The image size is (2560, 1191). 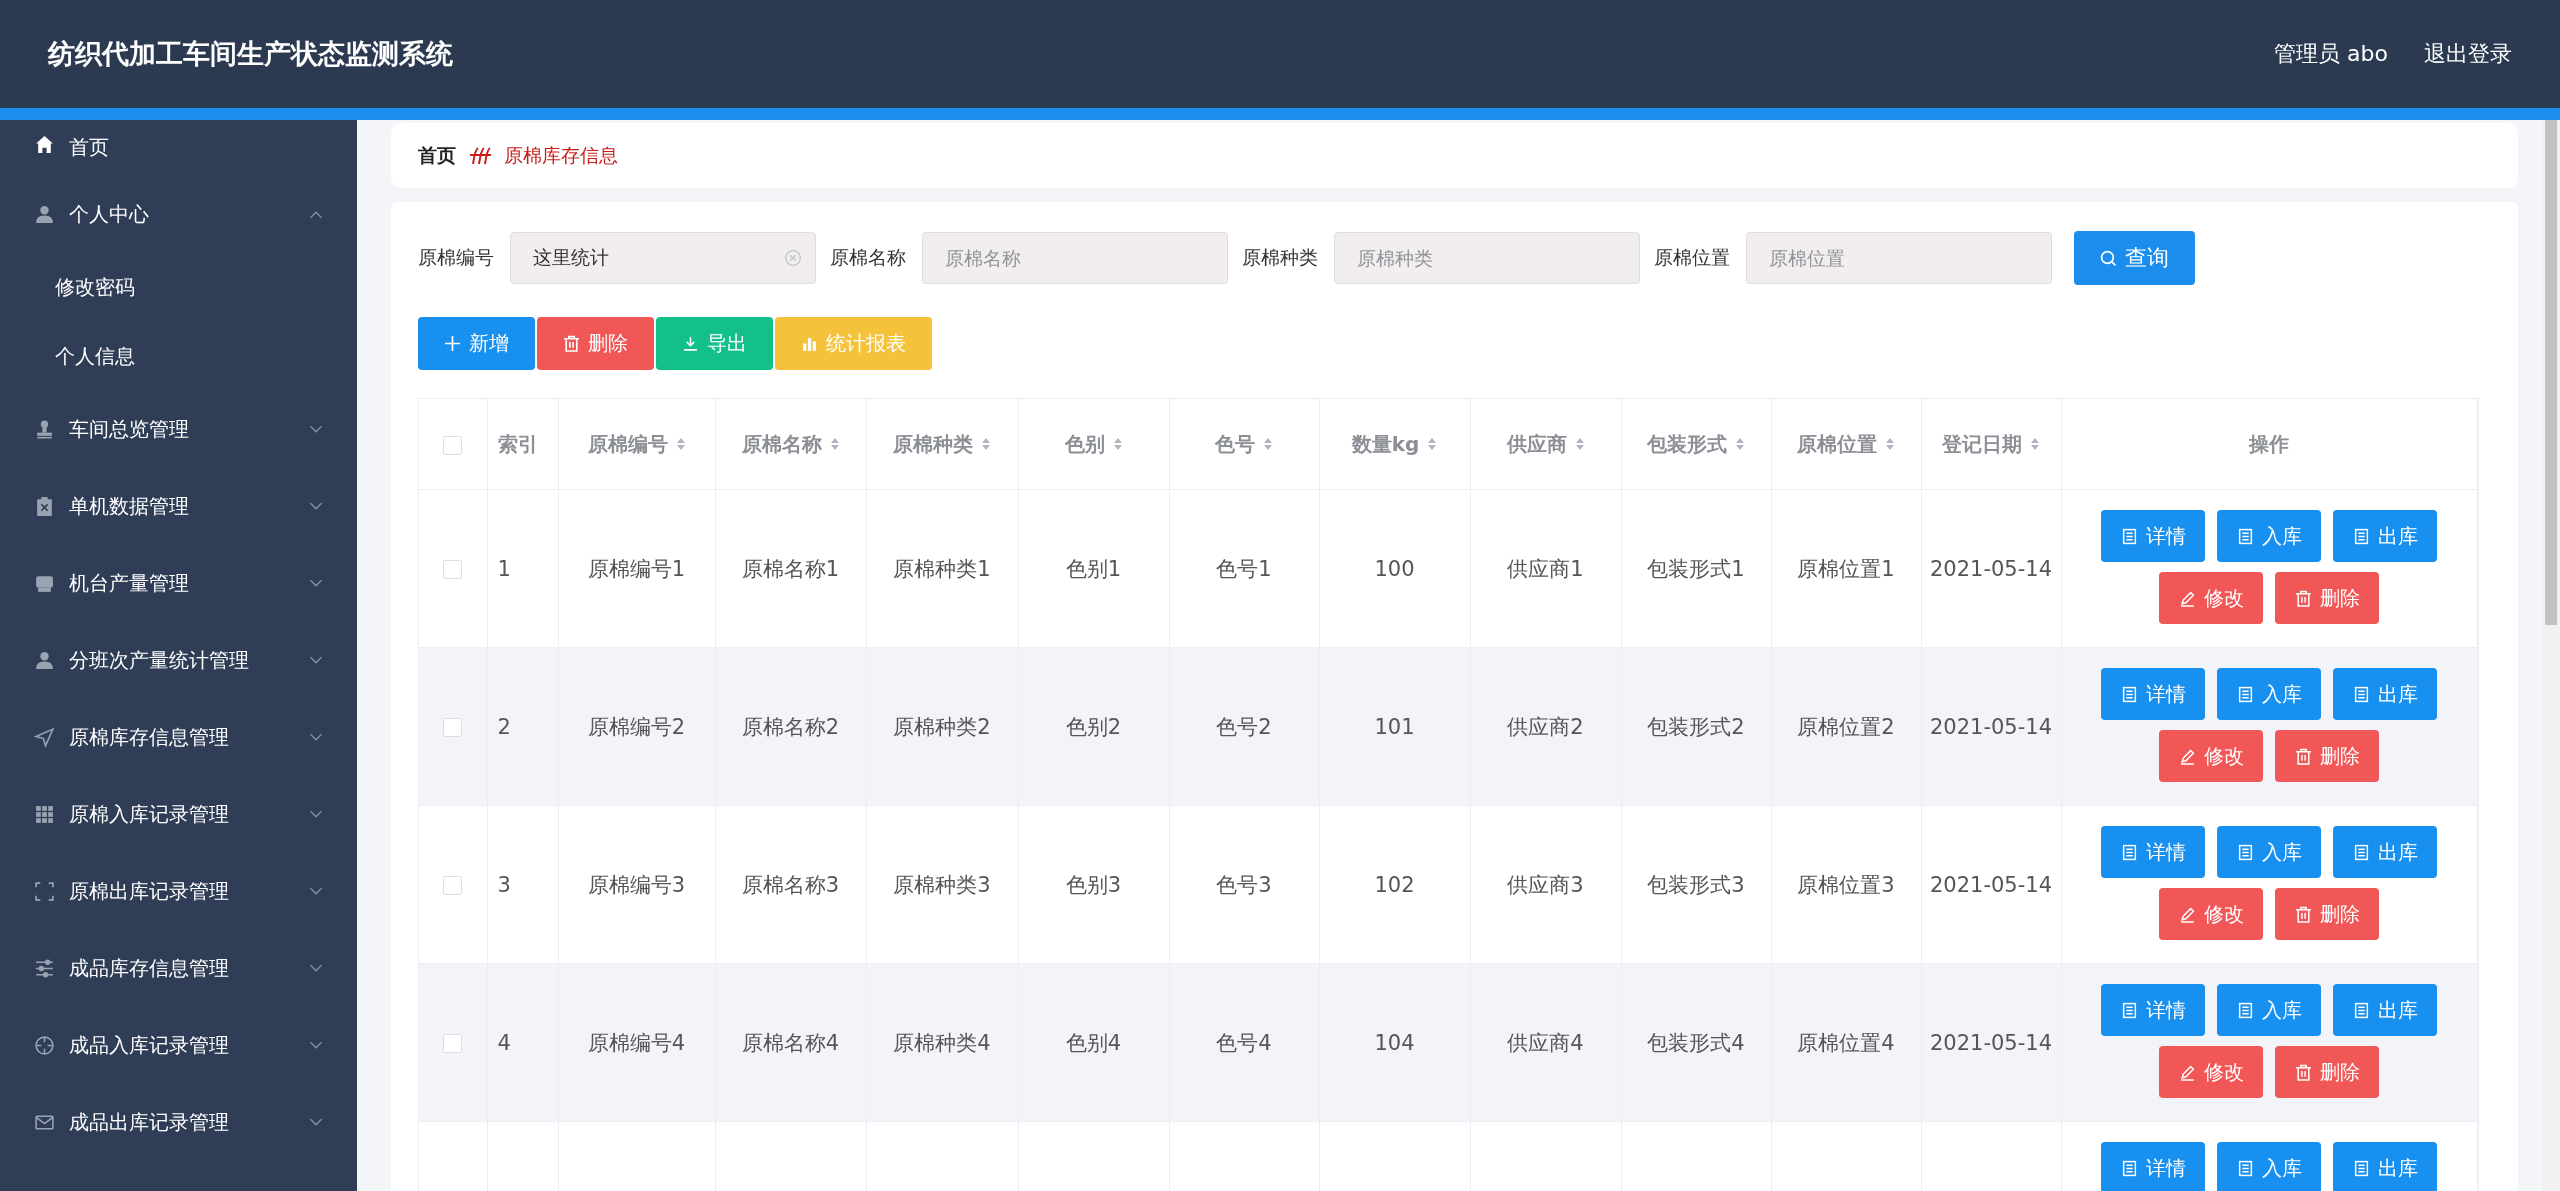 I want to click on column-header: 包装形式, so click(x=1687, y=443).